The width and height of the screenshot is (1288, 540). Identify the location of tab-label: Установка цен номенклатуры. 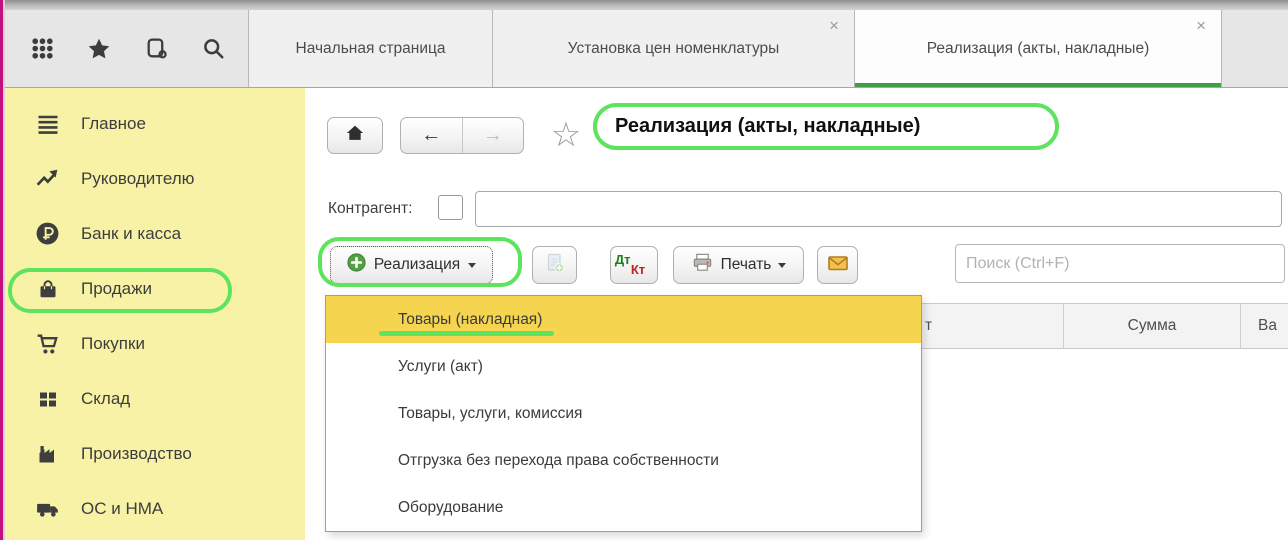
(673, 48).